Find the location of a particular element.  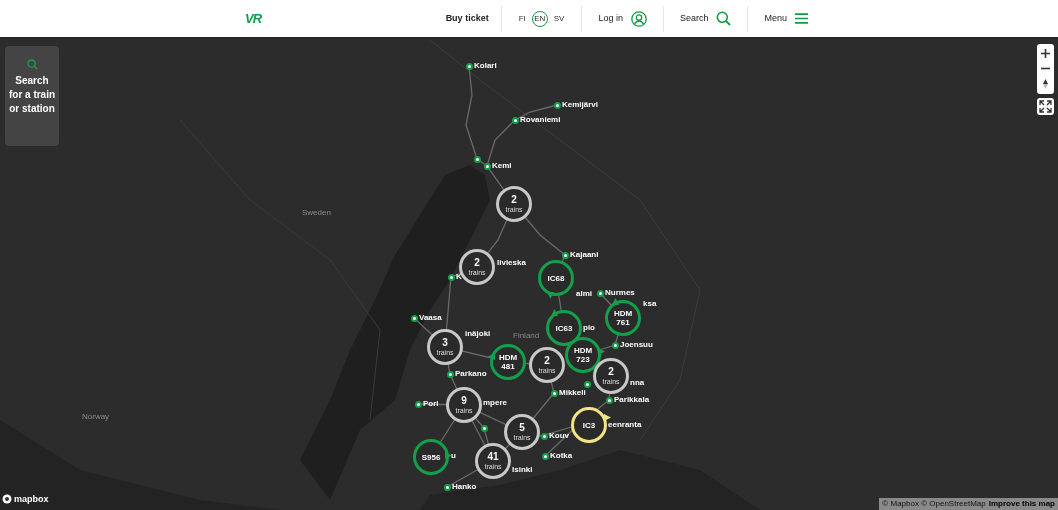

station-name: Joensuu is located at coordinates (636, 345).